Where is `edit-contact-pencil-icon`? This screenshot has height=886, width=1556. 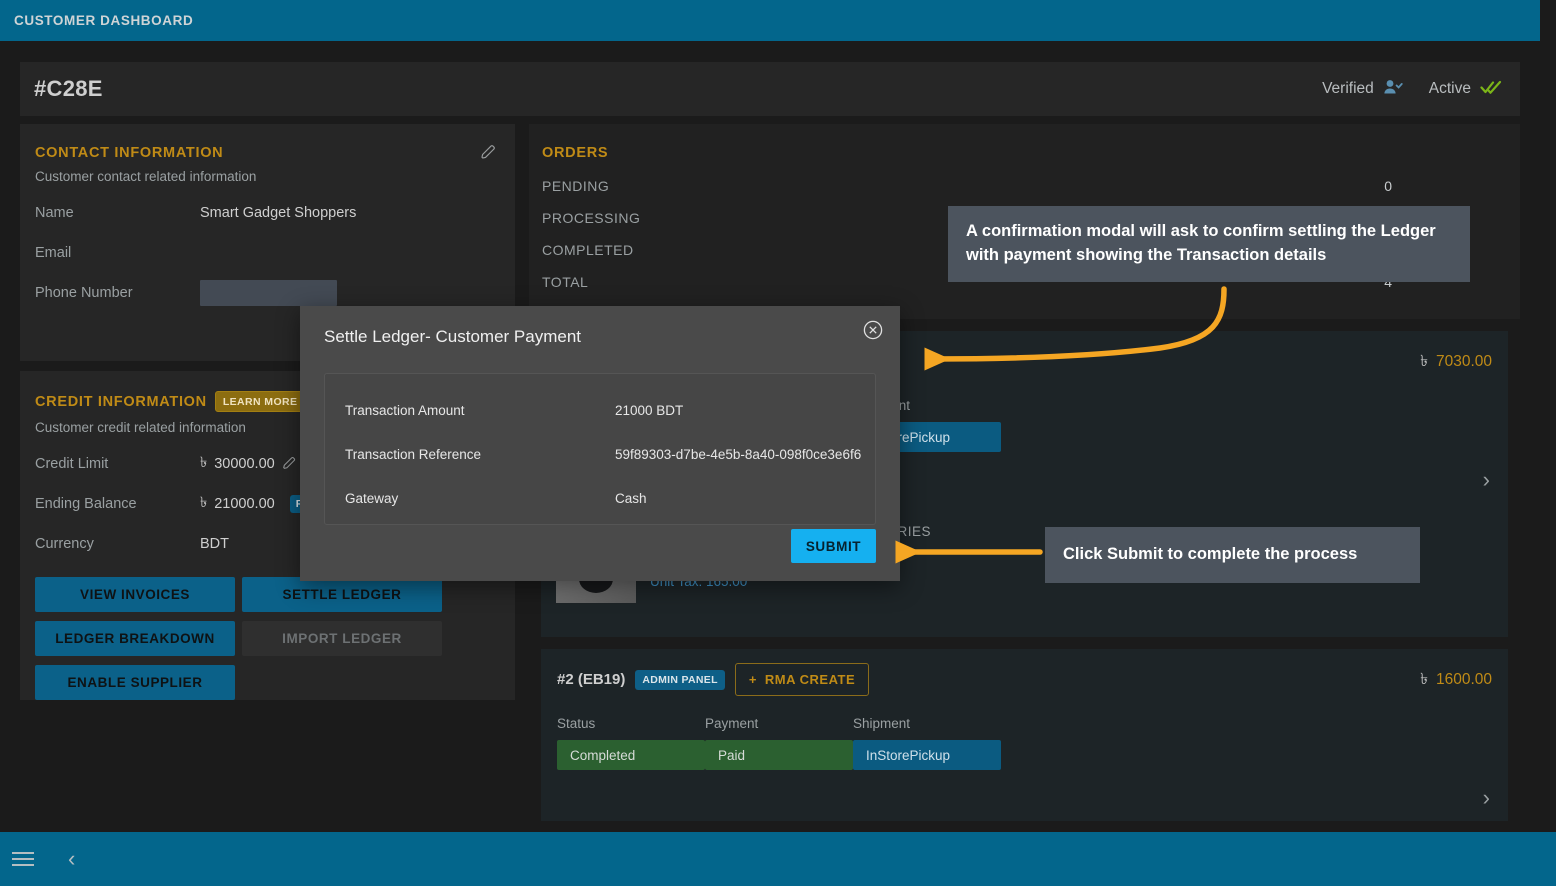 edit-contact-pencil-icon is located at coordinates (488, 152).